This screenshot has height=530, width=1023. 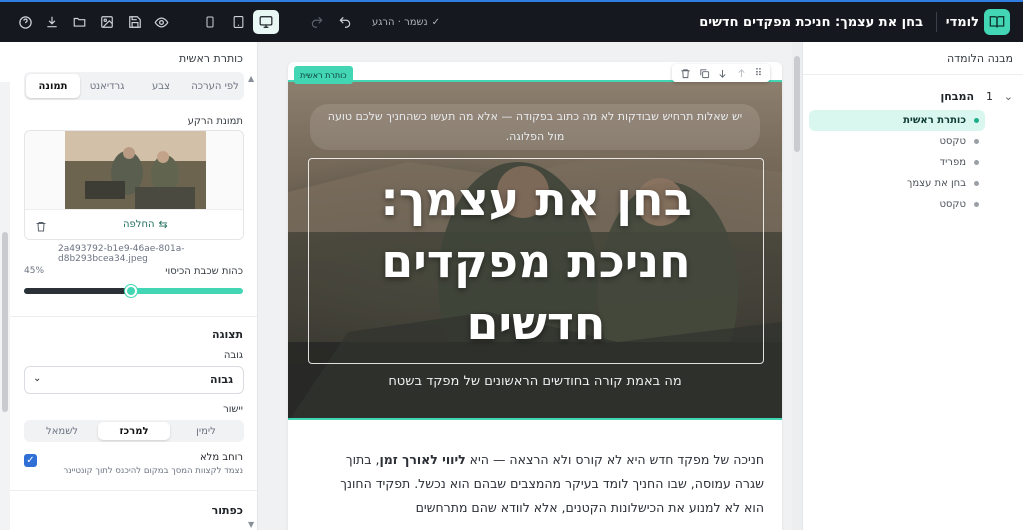 I want to click on document-title: בחן את עצמך: חניכת מפקדים חדשים, so click(x=811, y=22).